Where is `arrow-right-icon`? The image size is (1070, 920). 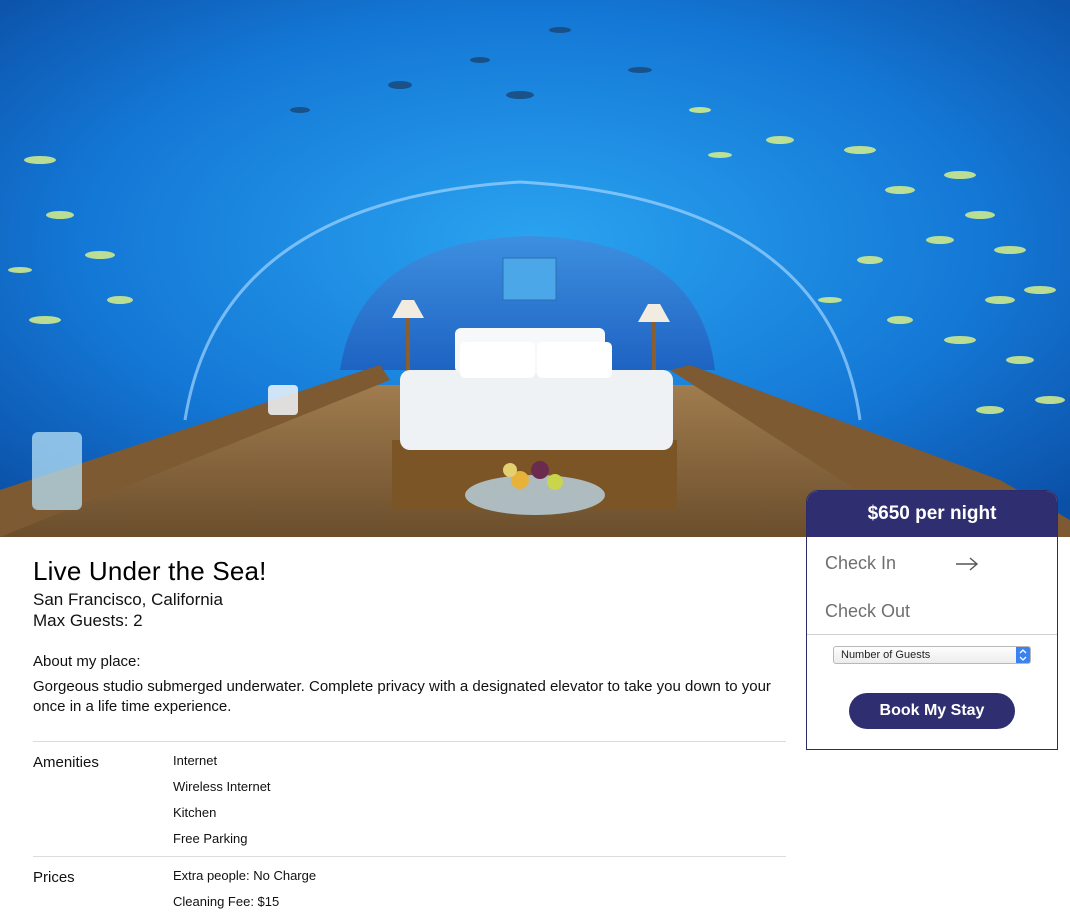 arrow-right-icon is located at coordinates (967, 564).